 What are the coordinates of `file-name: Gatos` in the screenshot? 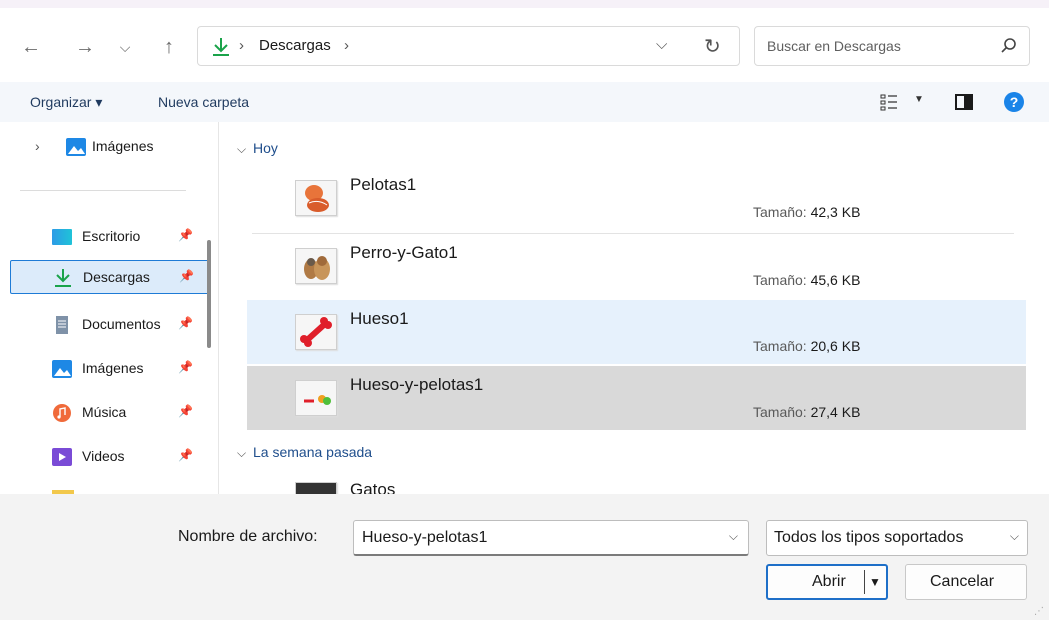 It's located at (373, 487).